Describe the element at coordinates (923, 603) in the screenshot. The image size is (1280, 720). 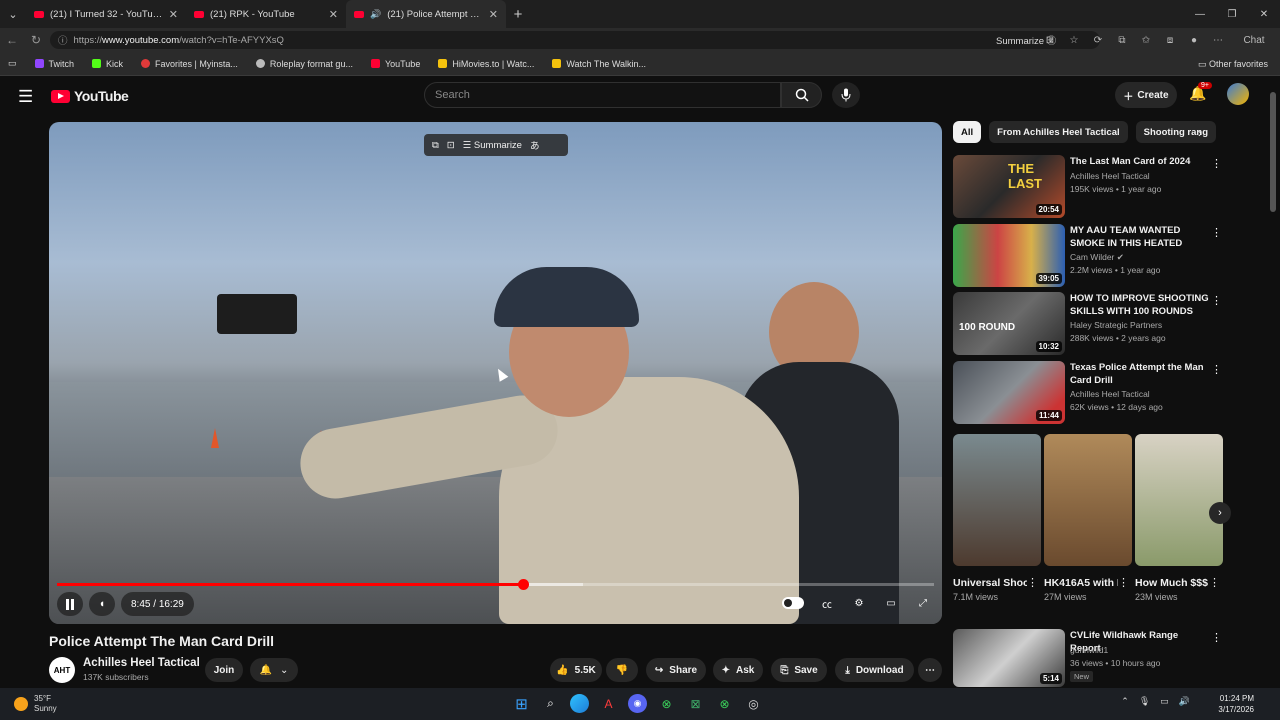
I see `fullscreen-icon: ⤢` at that location.